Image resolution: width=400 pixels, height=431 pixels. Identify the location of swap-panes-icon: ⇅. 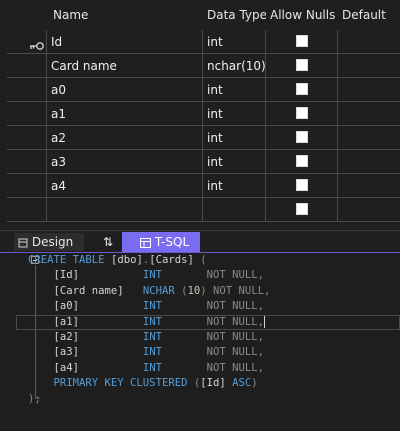
(108, 242).